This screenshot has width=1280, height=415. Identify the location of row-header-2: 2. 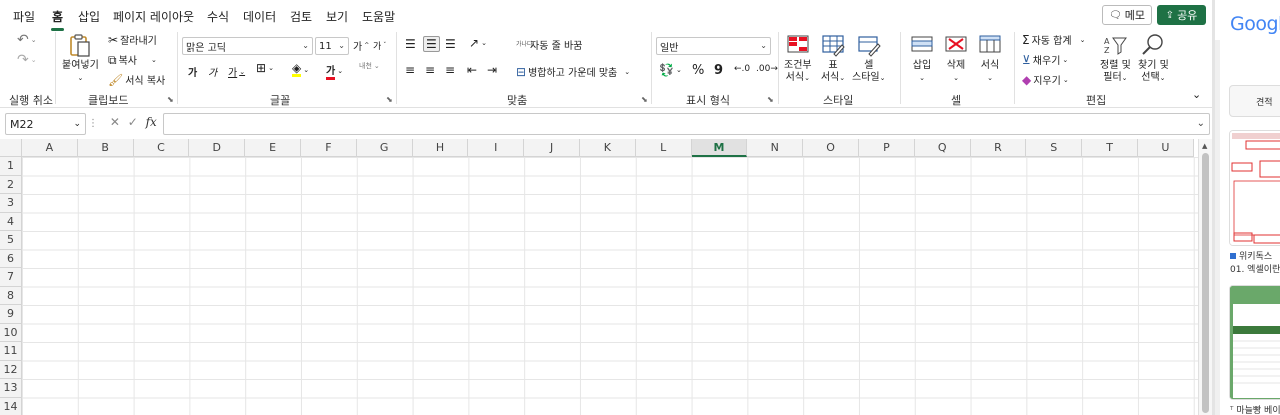
(11, 184).